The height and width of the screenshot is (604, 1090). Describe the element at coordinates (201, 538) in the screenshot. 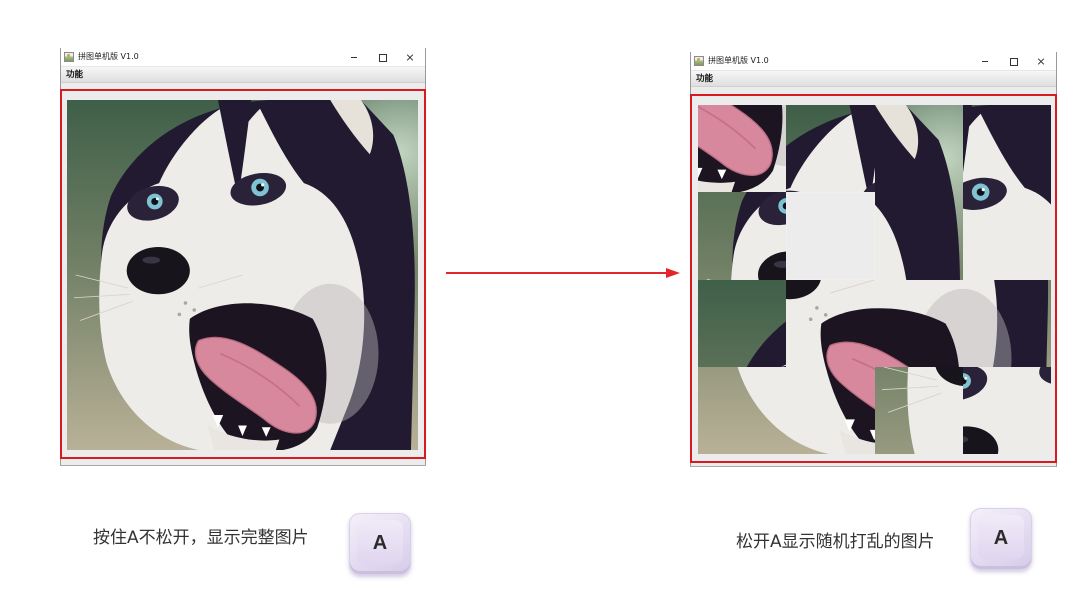

I see `caption-hold-key: 按住A不松开，显示完整图片` at that location.